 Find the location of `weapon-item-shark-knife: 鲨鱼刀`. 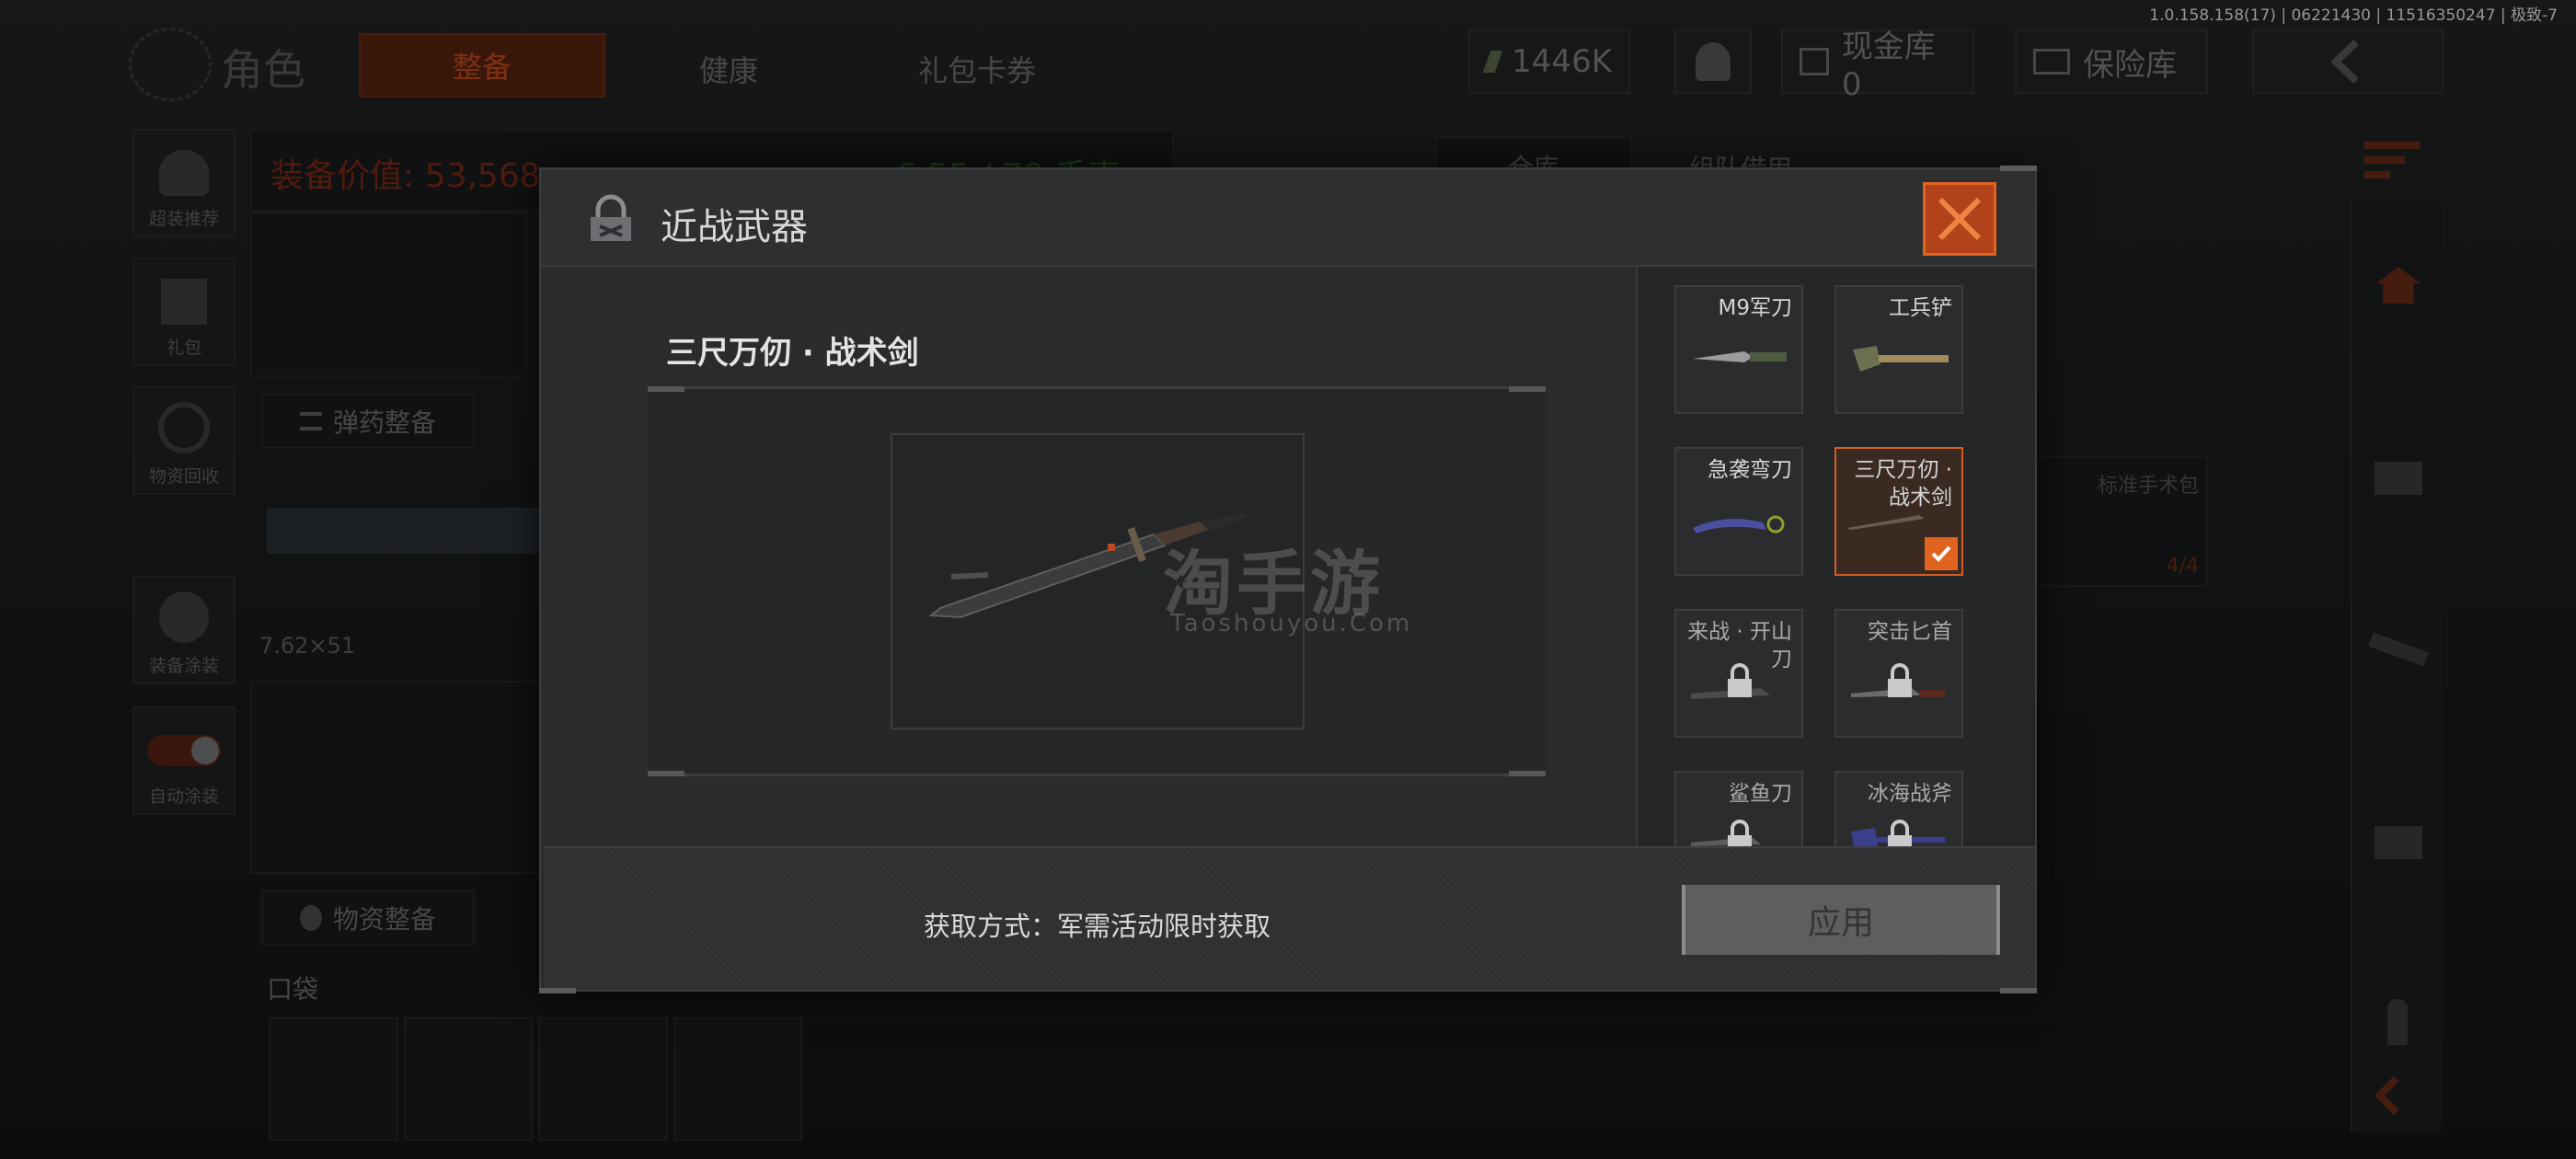

weapon-item-shark-knife: 鲨鱼刀 is located at coordinates (1738, 809).